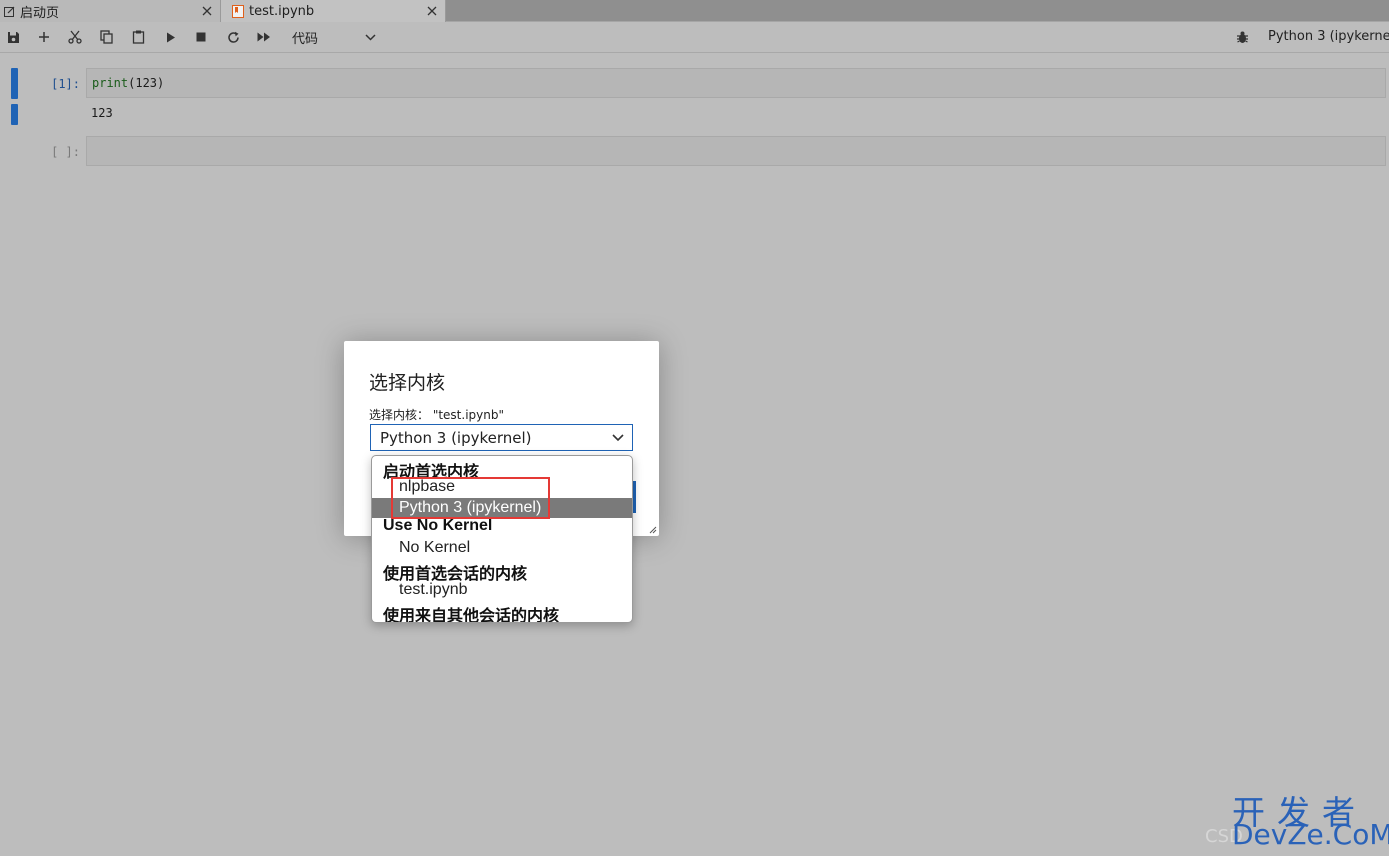 This screenshot has width=1389, height=856. I want to click on run-button, so click(171, 37).